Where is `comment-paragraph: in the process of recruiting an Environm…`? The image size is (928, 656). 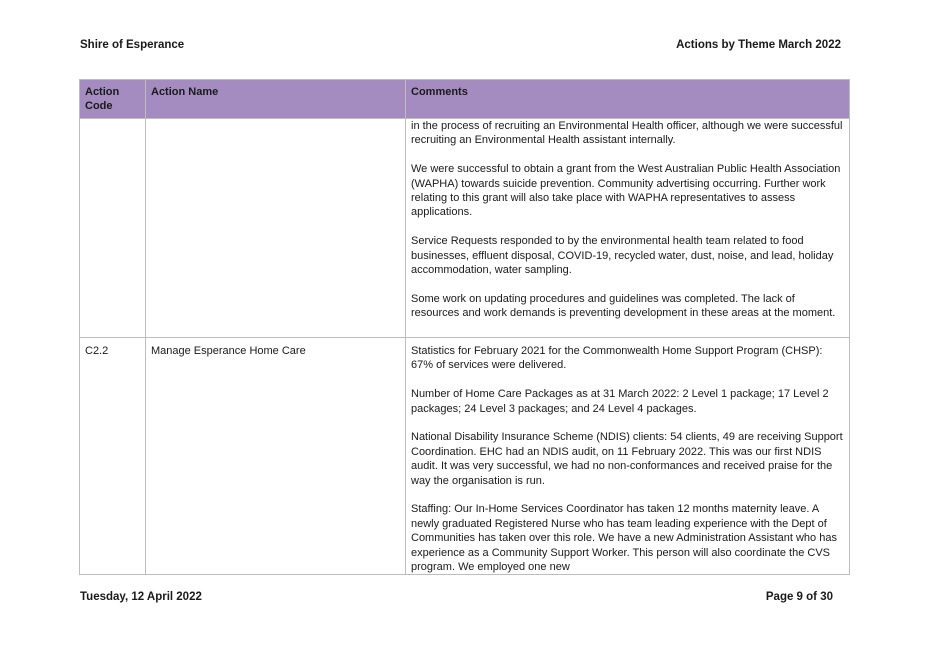 comment-paragraph: in the process of recruiting an Environm… is located at coordinates (627, 133).